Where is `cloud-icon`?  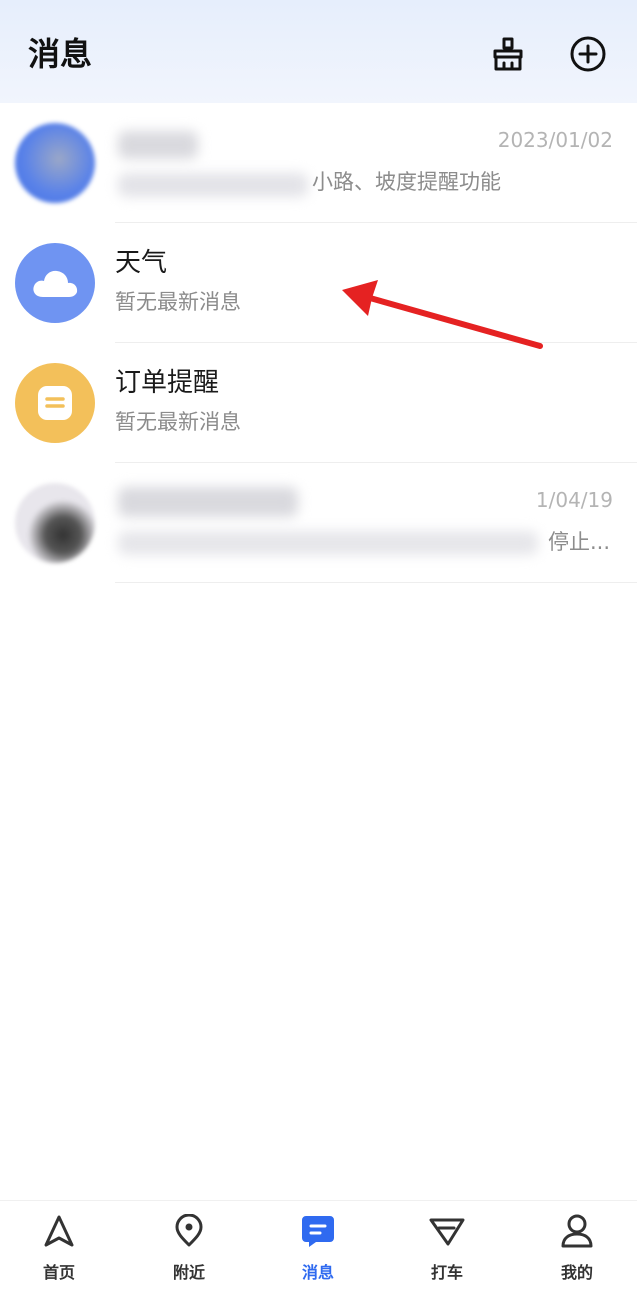 cloud-icon is located at coordinates (55, 283).